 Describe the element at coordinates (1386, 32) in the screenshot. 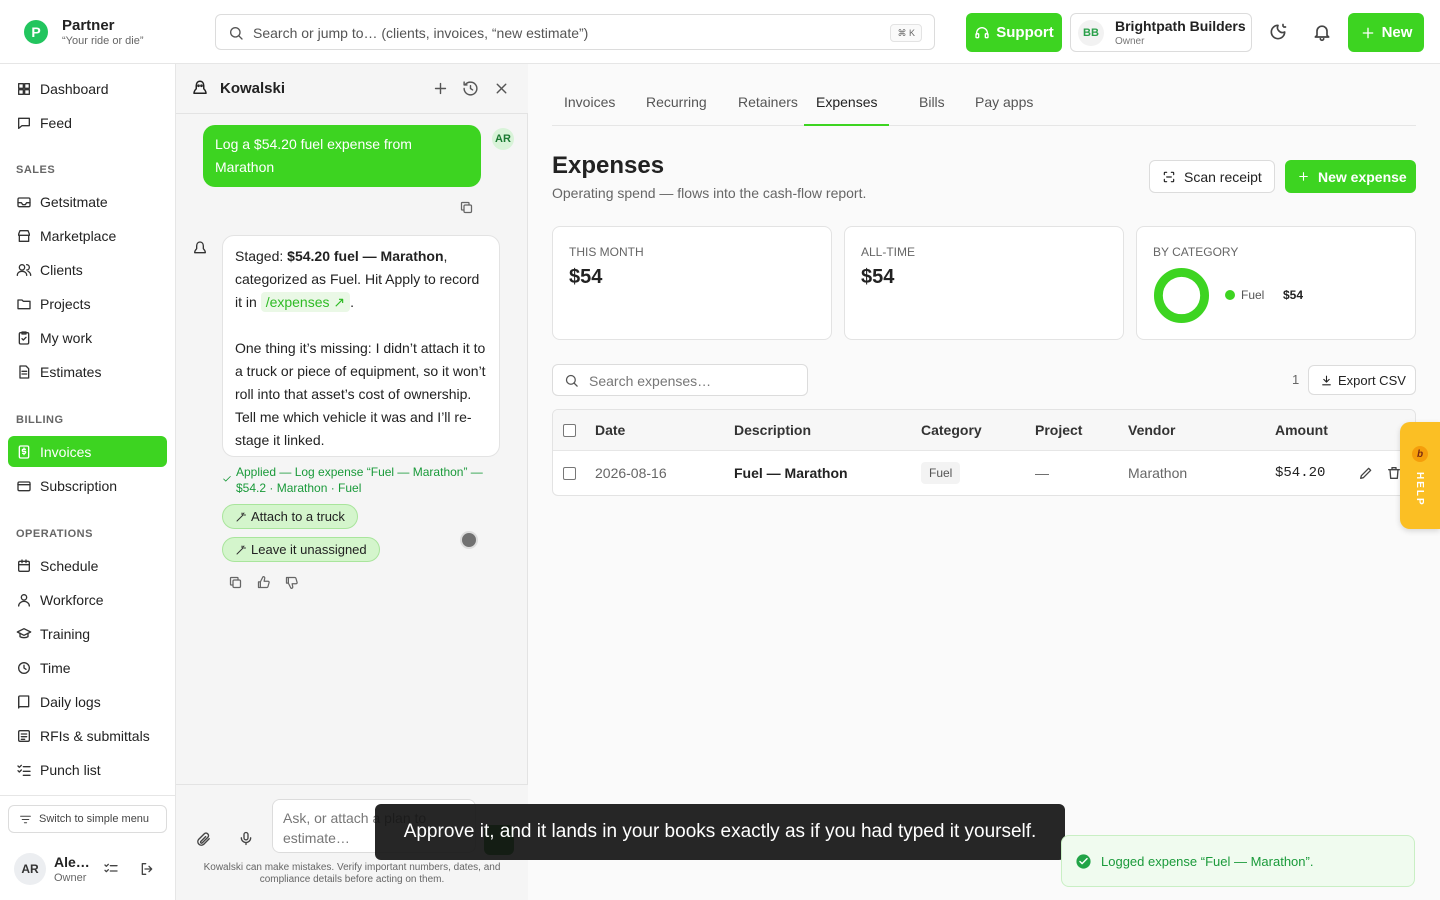

I see `new-button: New` at that location.